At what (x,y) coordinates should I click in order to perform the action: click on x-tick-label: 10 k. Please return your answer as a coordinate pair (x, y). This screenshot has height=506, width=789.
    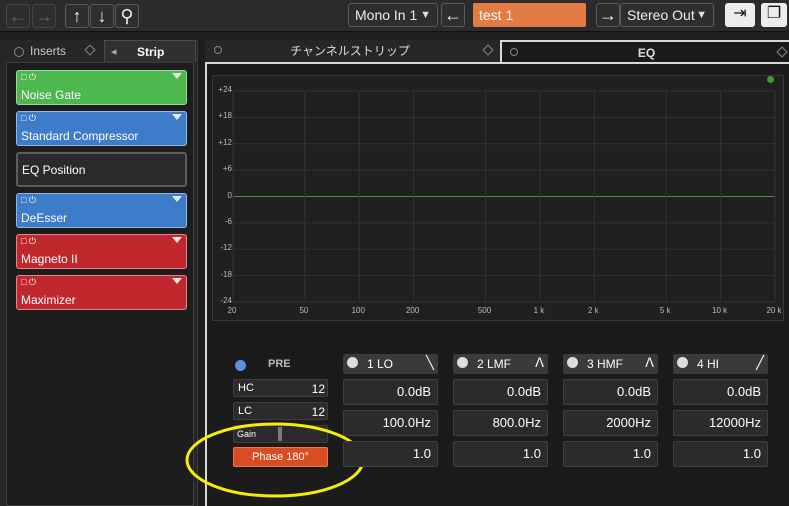
    Looking at the image, I should click on (720, 310).